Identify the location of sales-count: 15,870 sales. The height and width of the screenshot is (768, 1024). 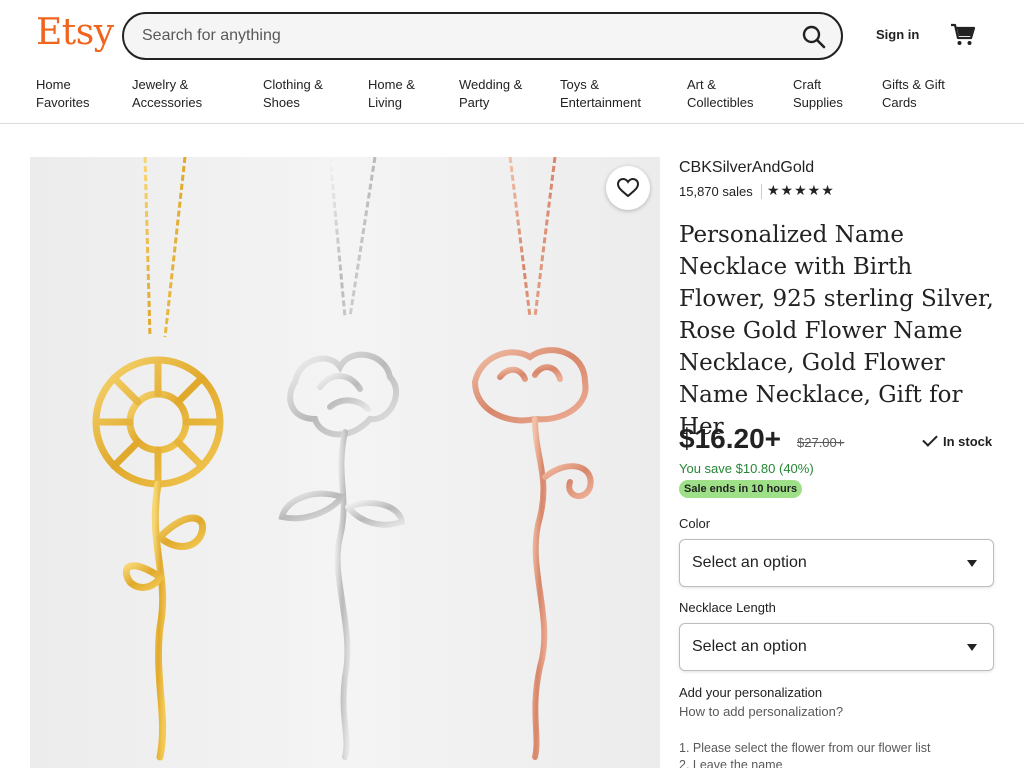
(716, 191).